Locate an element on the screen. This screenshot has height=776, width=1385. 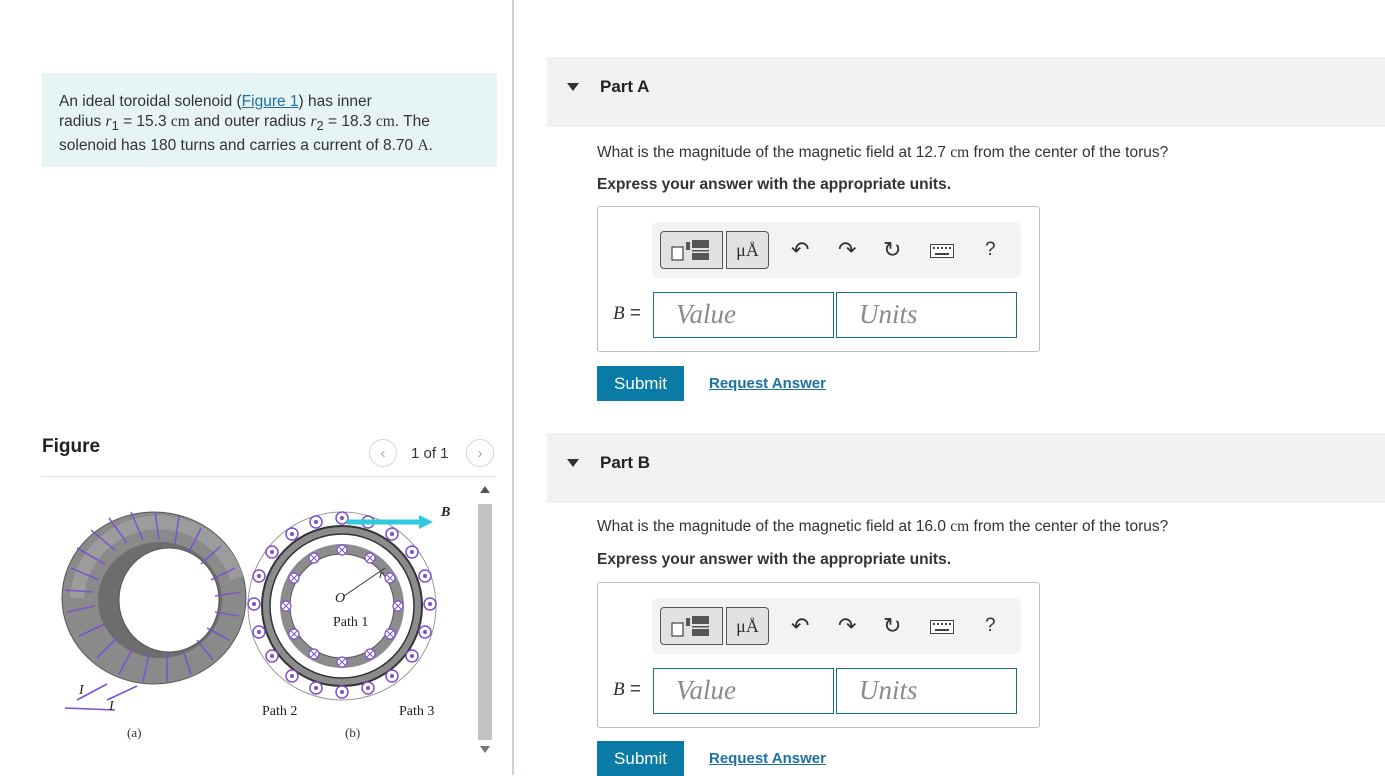
current-label-2: I is located at coordinates (111, 706).